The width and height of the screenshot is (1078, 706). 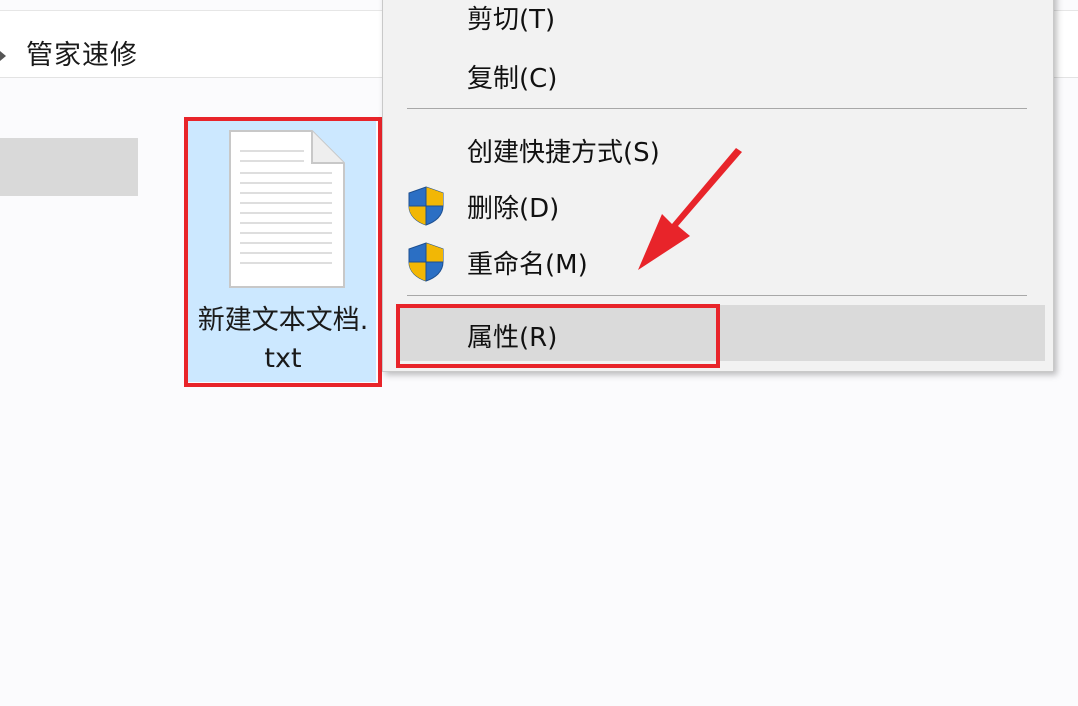 I want to click on annotation-arrow-icon, so click(x=690, y=209).